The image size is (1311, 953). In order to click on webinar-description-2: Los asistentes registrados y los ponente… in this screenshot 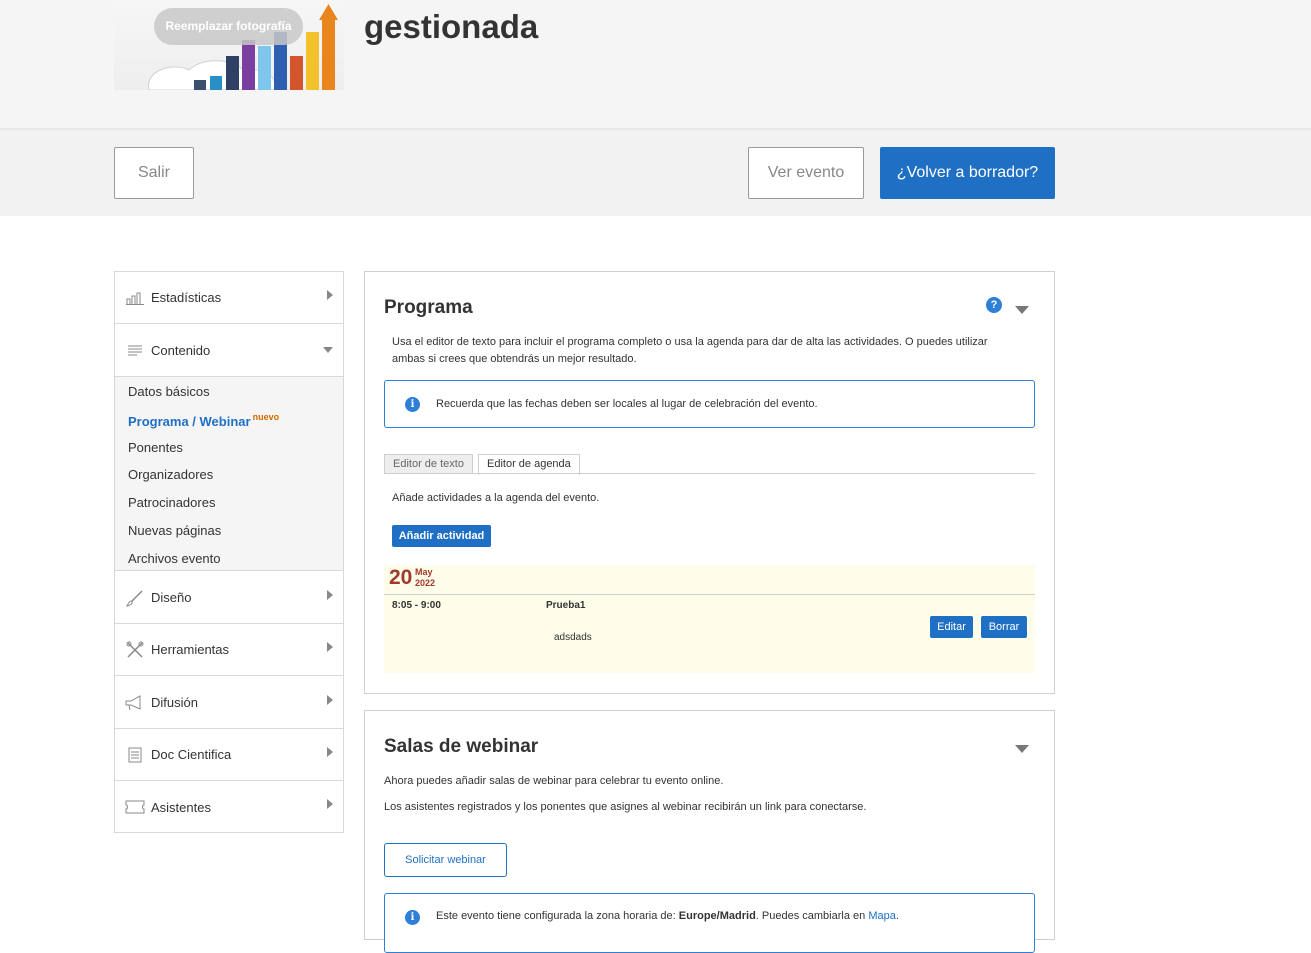, I will do `click(625, 807)`.